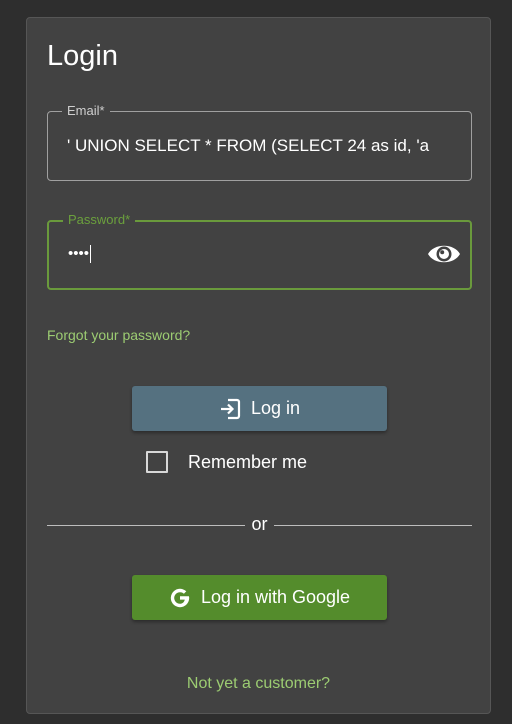 This screenshot has width=512, height=724. Describe the element at coordinates (259, 524) in the screenshot. I see `divider-text: or` at that location.